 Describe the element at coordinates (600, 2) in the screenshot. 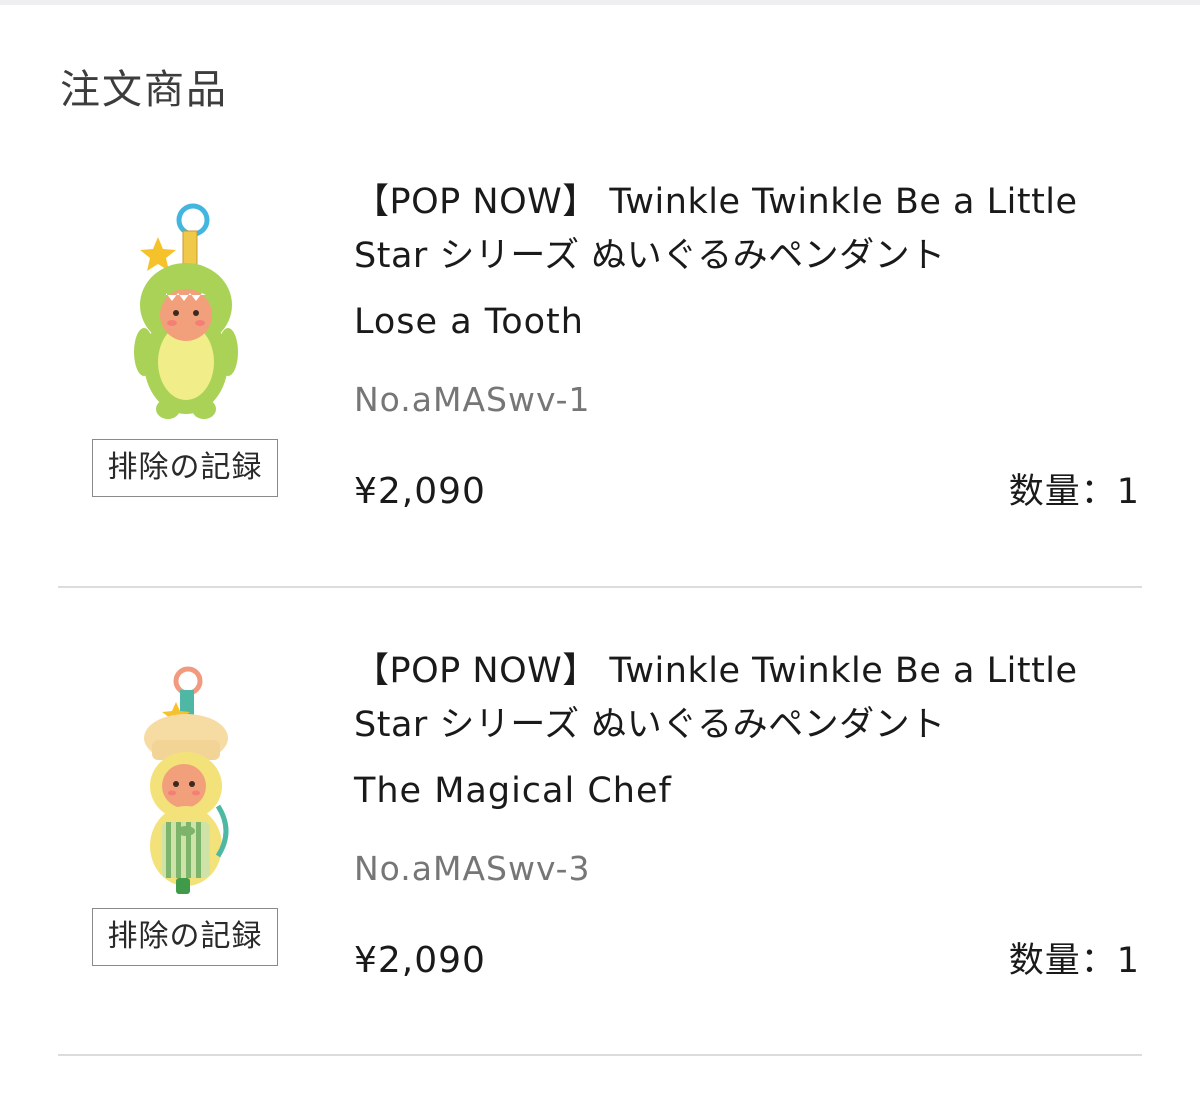

I see `top-band` at that location.